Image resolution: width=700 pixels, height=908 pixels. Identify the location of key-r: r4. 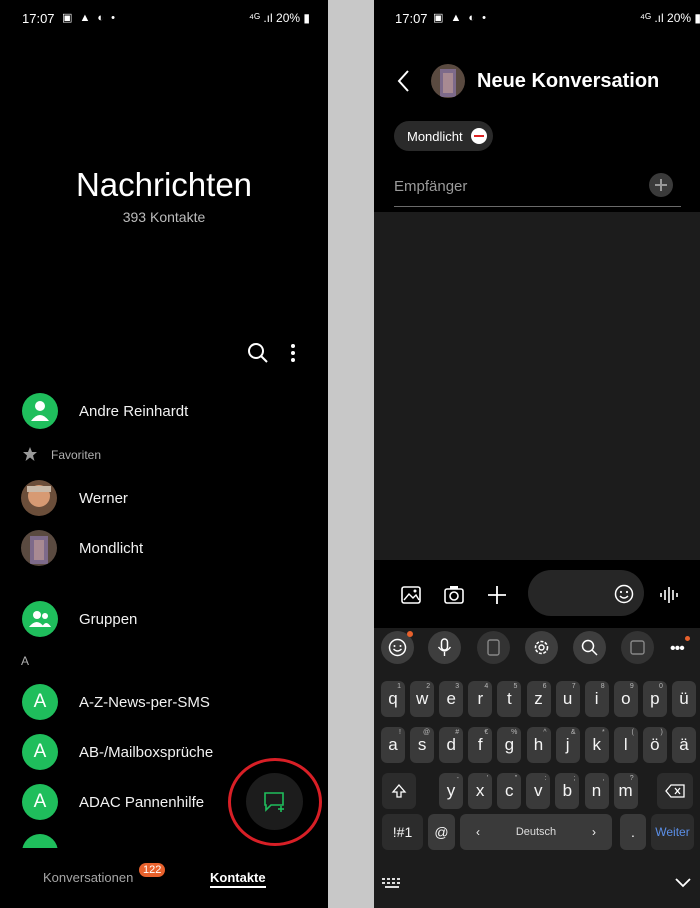
(480, 699).